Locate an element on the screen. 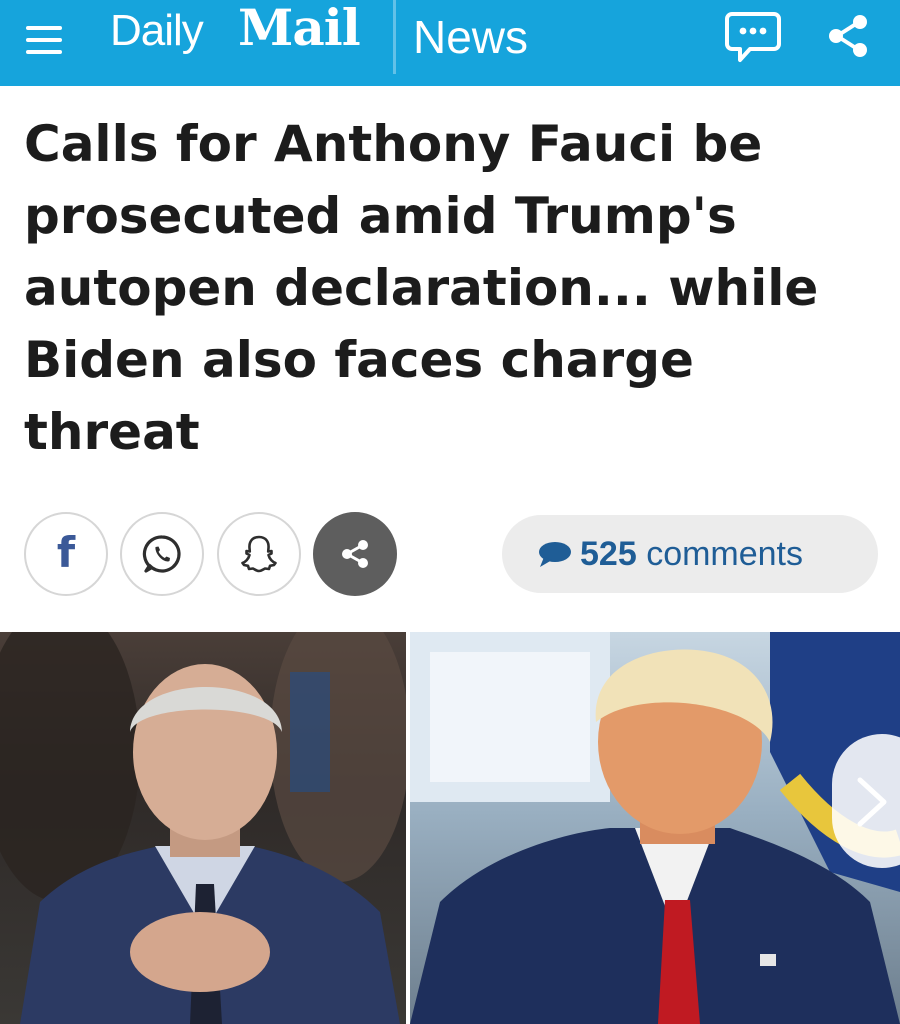  next-photo-button is located at coordinates (866, 801).